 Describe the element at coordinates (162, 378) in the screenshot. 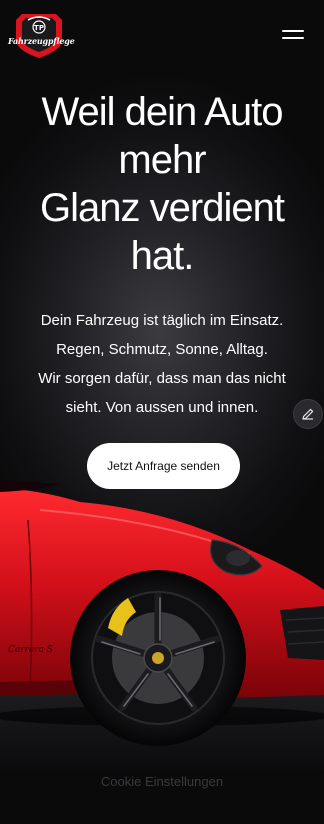

I see `subtext-line: Wir sorgen dafür, dass man das nicht` at that location.